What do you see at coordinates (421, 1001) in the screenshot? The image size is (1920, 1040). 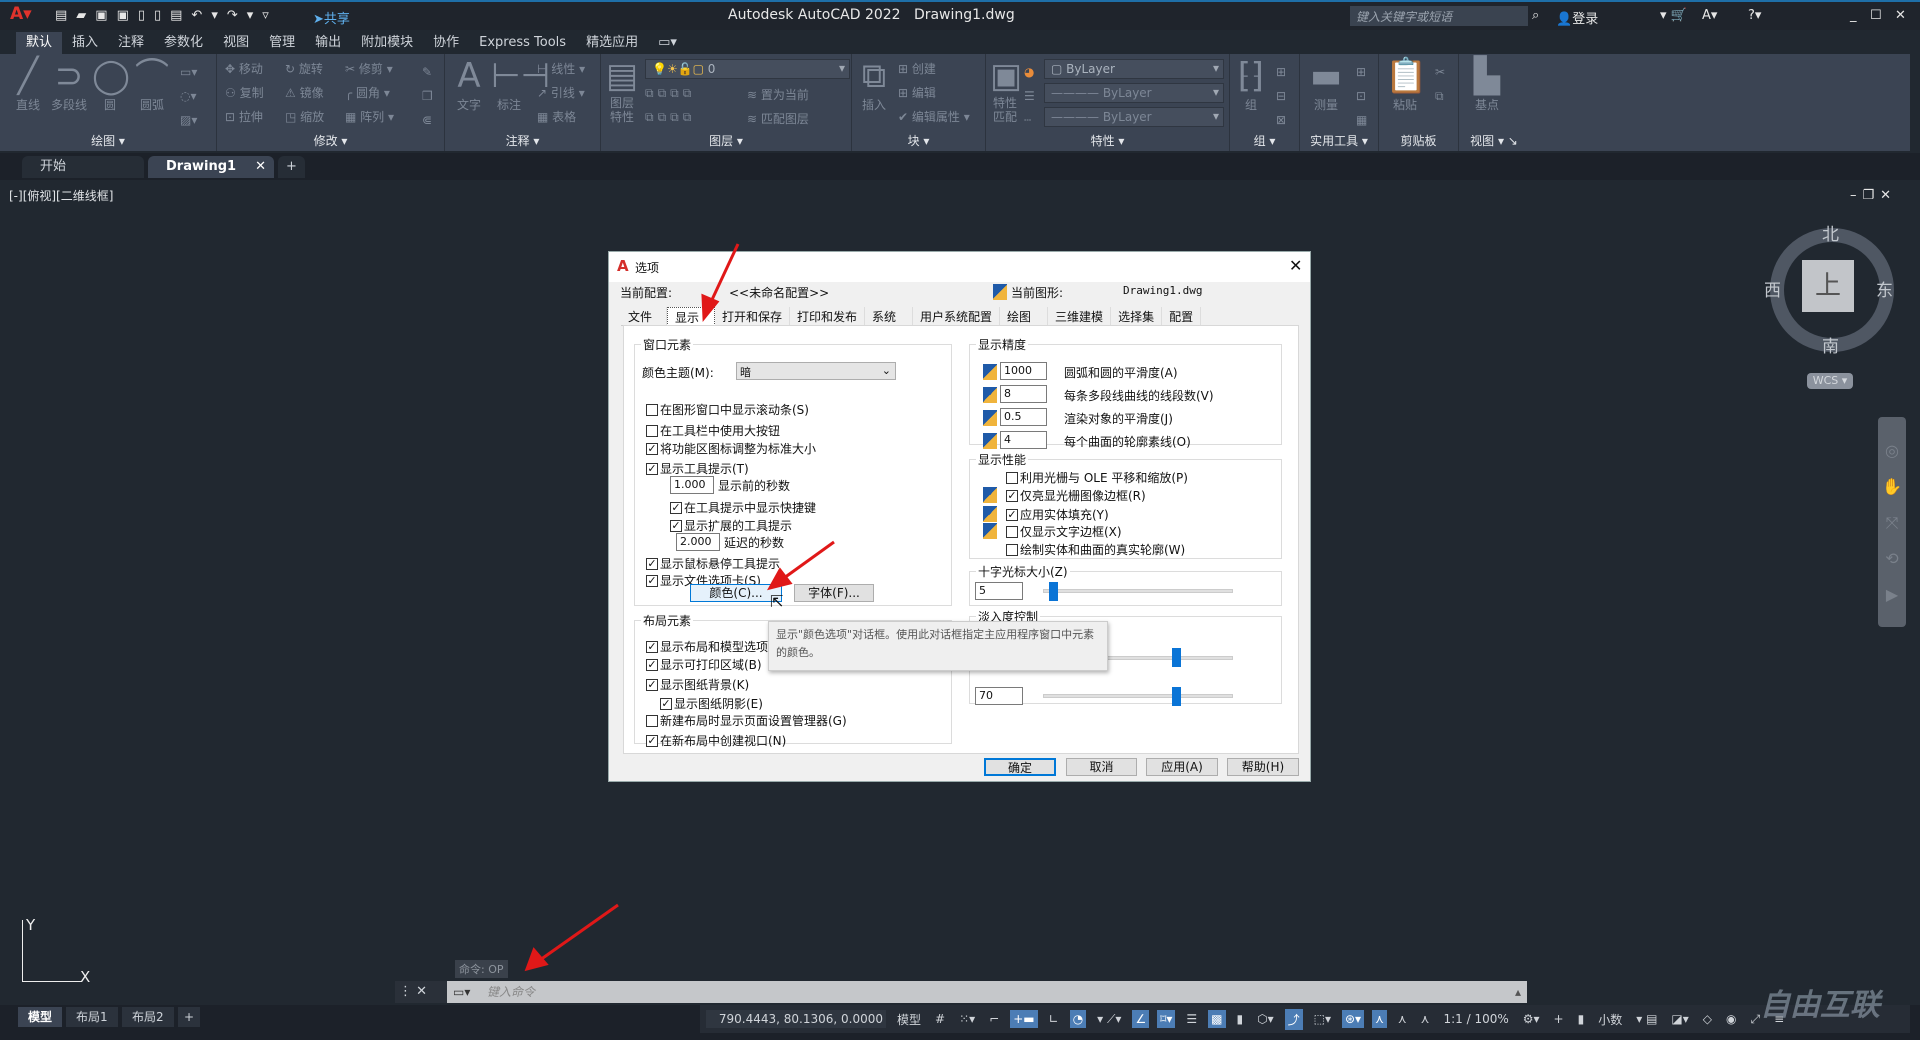 I see `command-line-tools: ⋮ ✕ 🔧` at bounding box center [421, 1001].